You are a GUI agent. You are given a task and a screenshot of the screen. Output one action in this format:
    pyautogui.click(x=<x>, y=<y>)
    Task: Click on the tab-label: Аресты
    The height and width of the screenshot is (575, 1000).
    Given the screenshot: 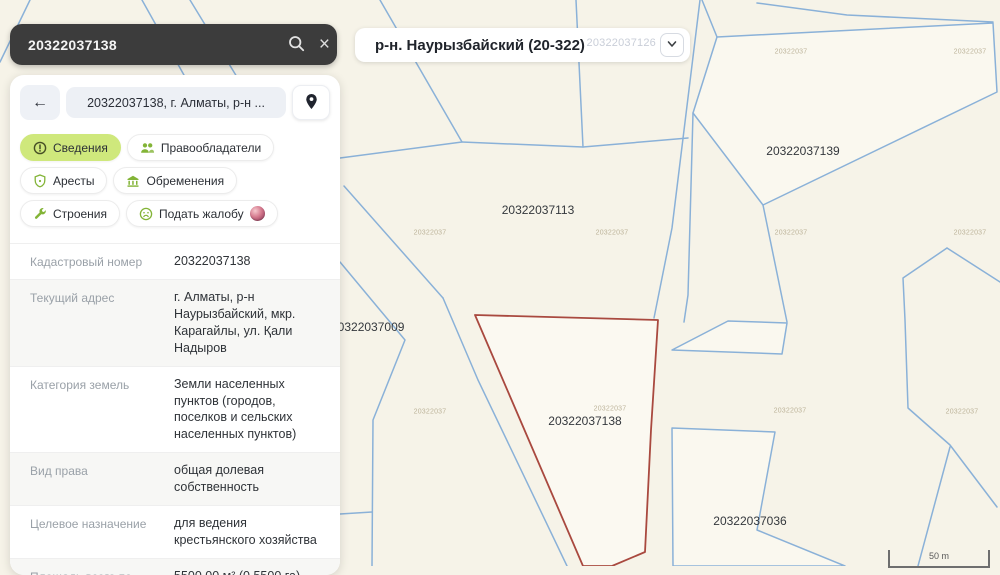 What is the action you would take?
    pyautogui.click(x=74, y=180)
    